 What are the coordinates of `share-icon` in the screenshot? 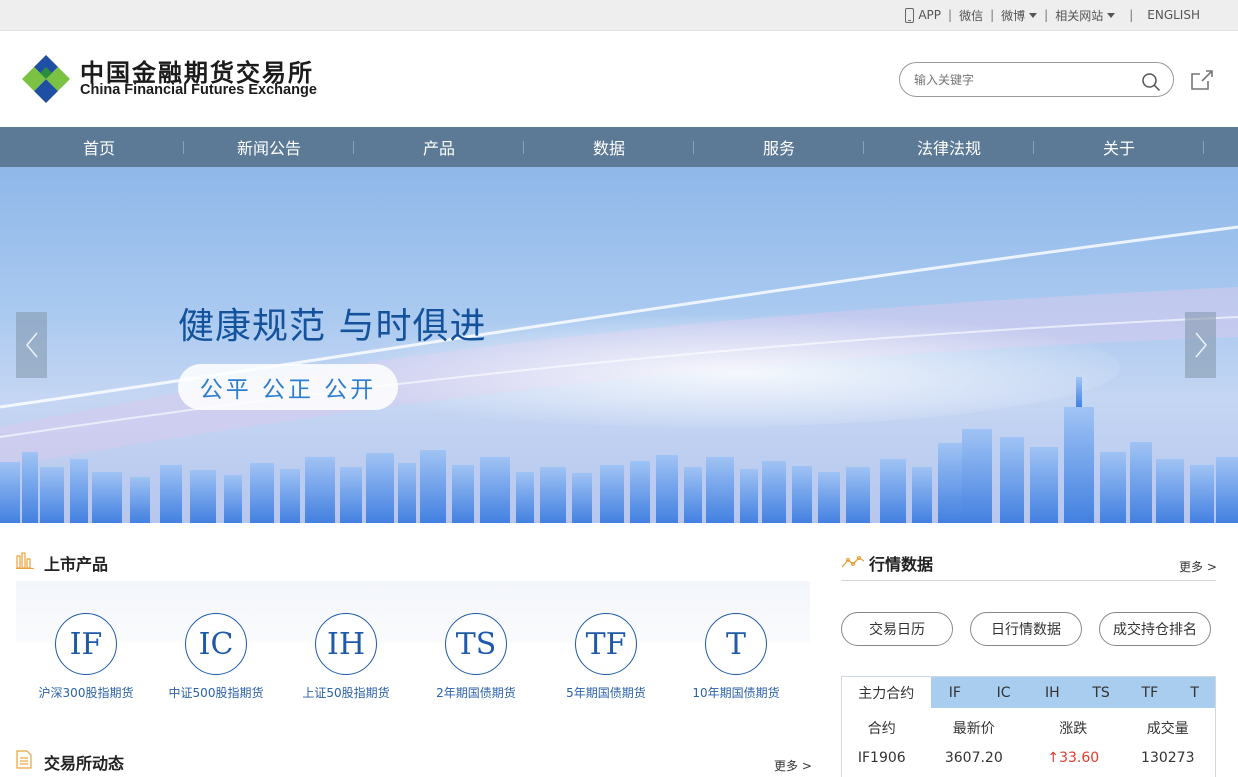 It's located at (1202, 80).